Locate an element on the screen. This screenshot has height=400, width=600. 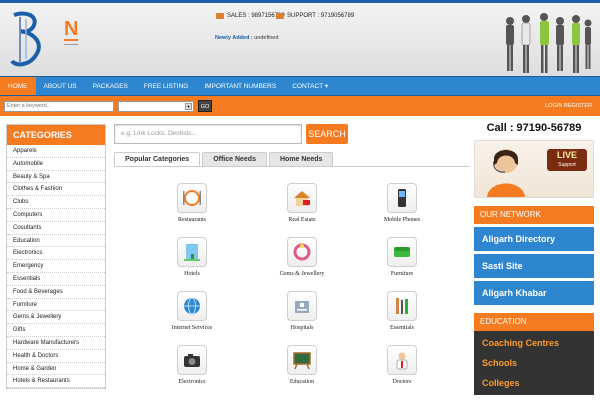
category-item: Cosultants is located at coordinates (56, 228).